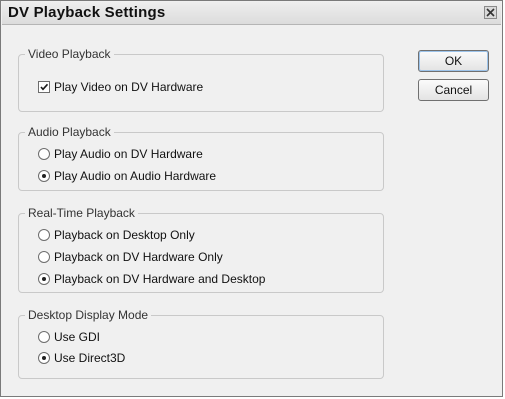 This screenshot has height=399, width=505. What do you see at coordinates (138, 257) in the screenshot?
I see `radio-label: Playback on DV Hardware Only` at bounding box center [138, 257].